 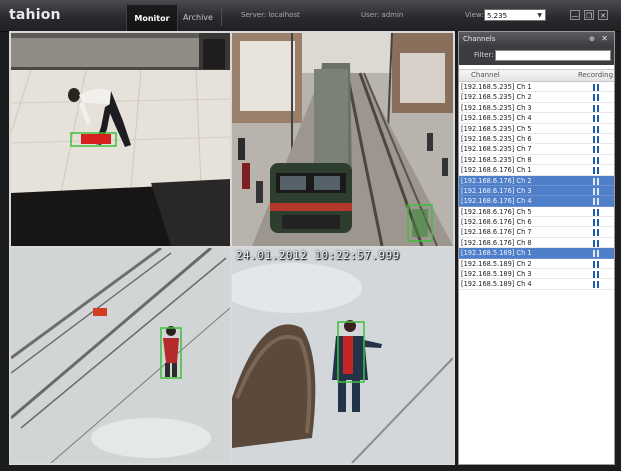 What do you see at coordinates (496, 97) in the screenshot?
I see `channel-label: [192.168.5.235] Ch 2` at bounding box center [496, 97].